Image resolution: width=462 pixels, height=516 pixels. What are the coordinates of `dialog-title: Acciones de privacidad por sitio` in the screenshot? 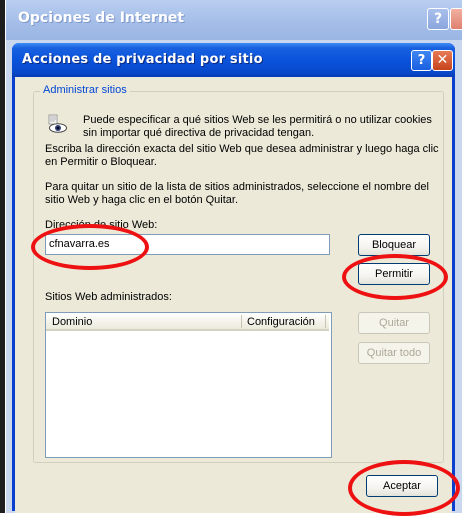 It's located at (142, 59).